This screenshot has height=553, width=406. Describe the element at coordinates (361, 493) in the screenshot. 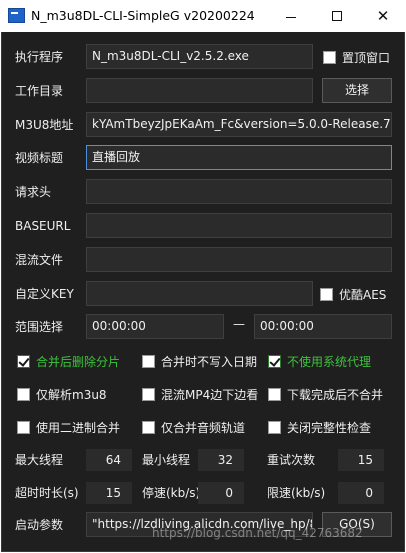

I see `limit-speed-field: 0` at that location.